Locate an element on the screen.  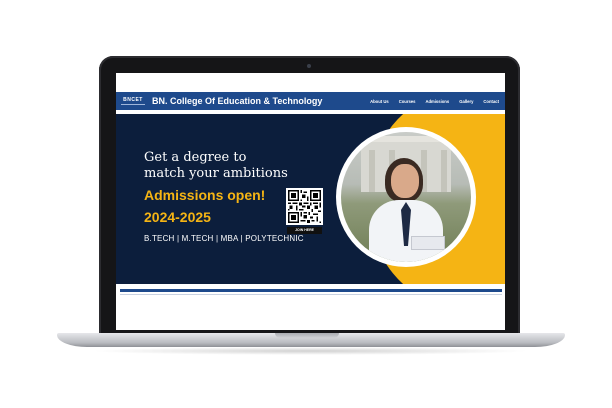
college-logo: BNCET is located at coordinates (133, 100).